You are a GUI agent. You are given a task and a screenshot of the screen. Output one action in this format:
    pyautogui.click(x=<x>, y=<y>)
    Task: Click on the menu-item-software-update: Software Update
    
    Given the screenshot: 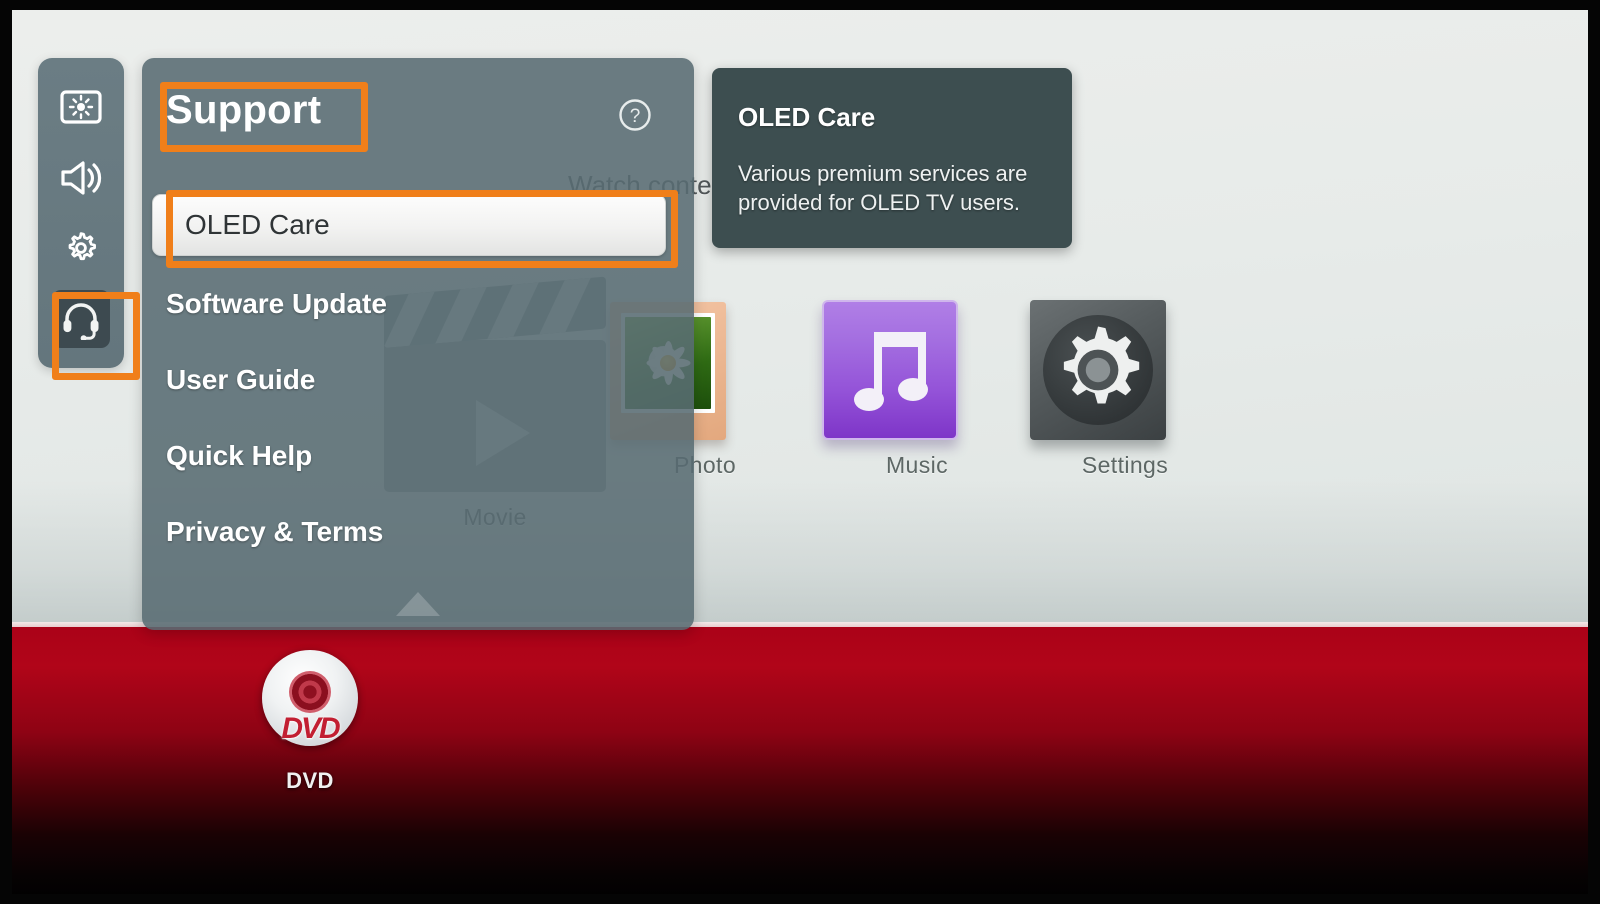 What is the action you would take?
    pyautogui.click(x=416, y=304)
    